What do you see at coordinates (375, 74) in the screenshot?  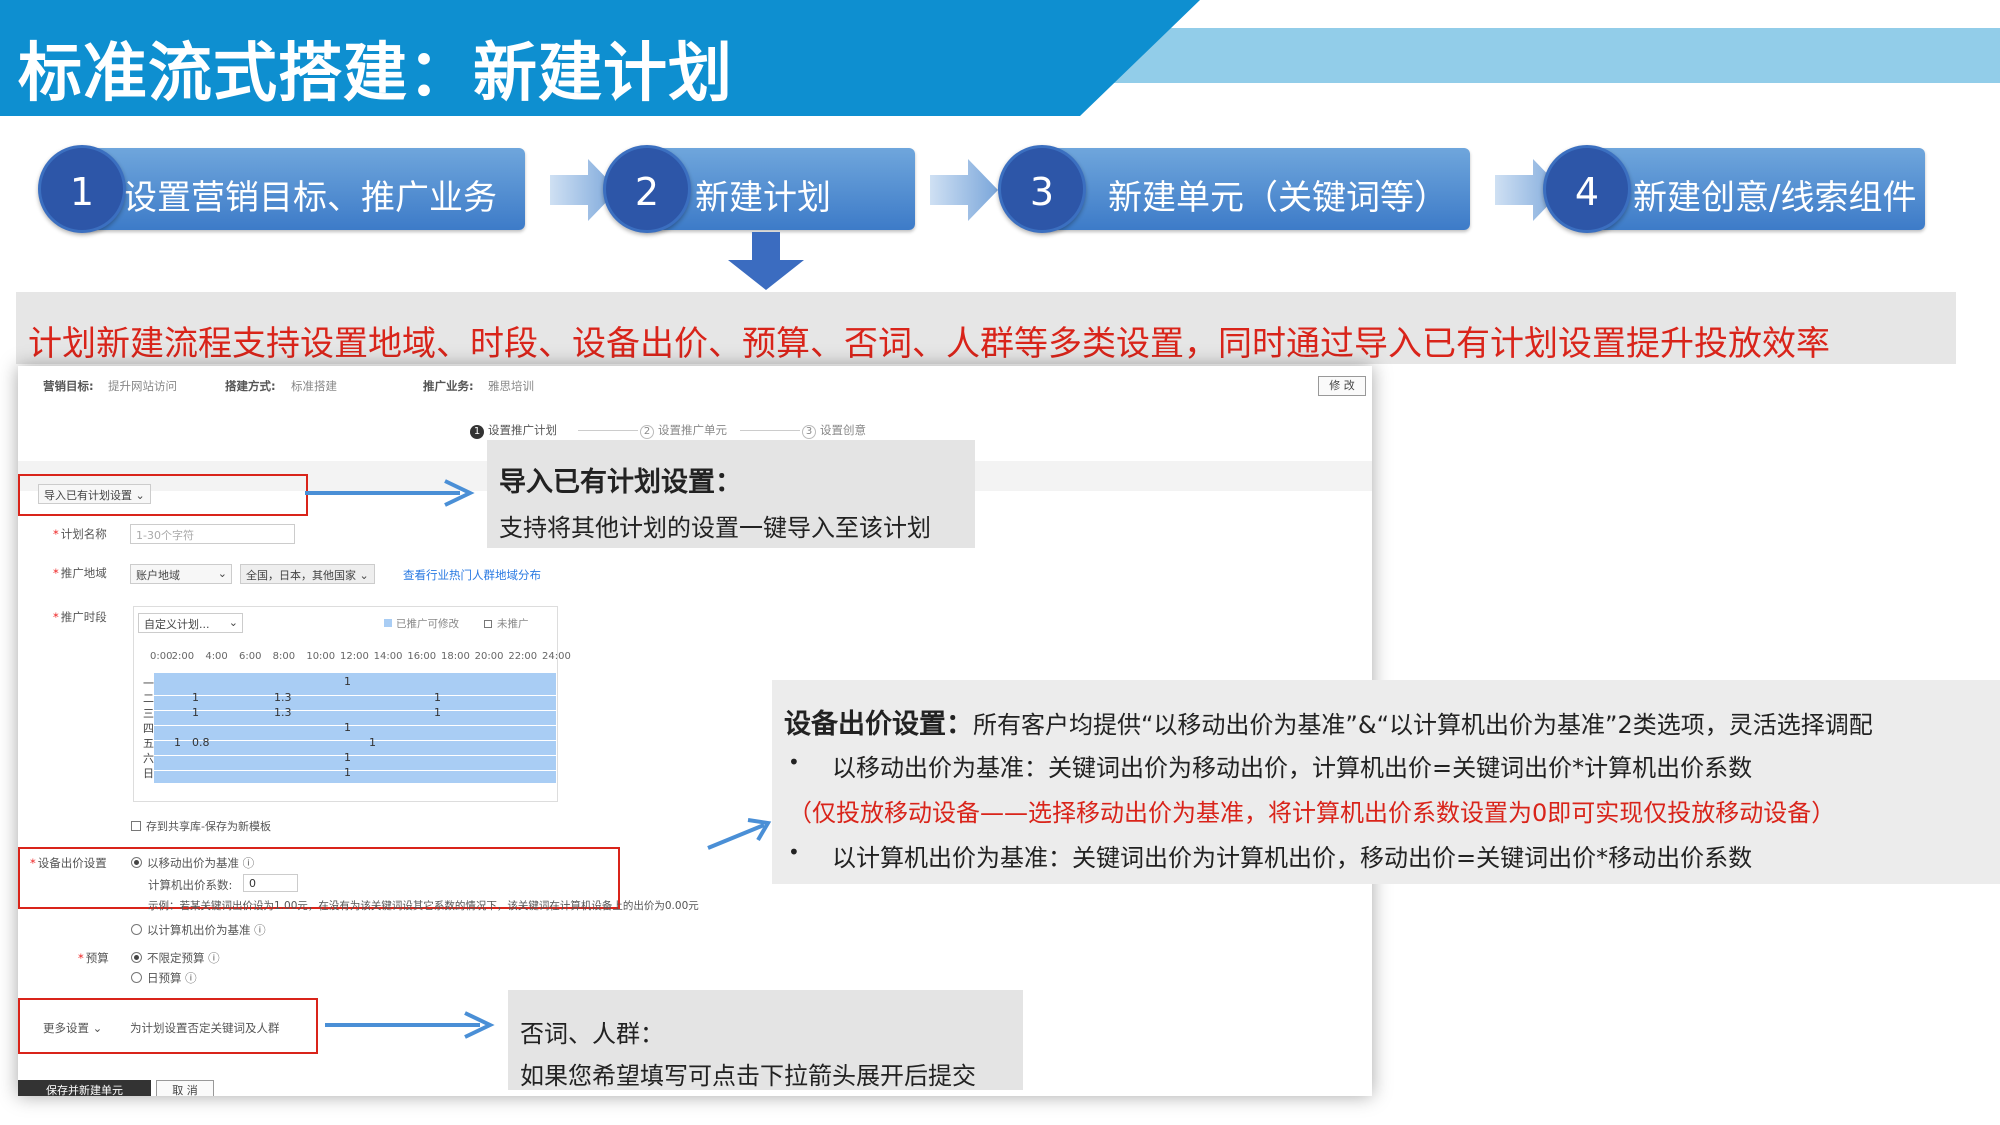 I see `page-title: 标准流式搭建：新建计划` at bounding box center [375, 74].